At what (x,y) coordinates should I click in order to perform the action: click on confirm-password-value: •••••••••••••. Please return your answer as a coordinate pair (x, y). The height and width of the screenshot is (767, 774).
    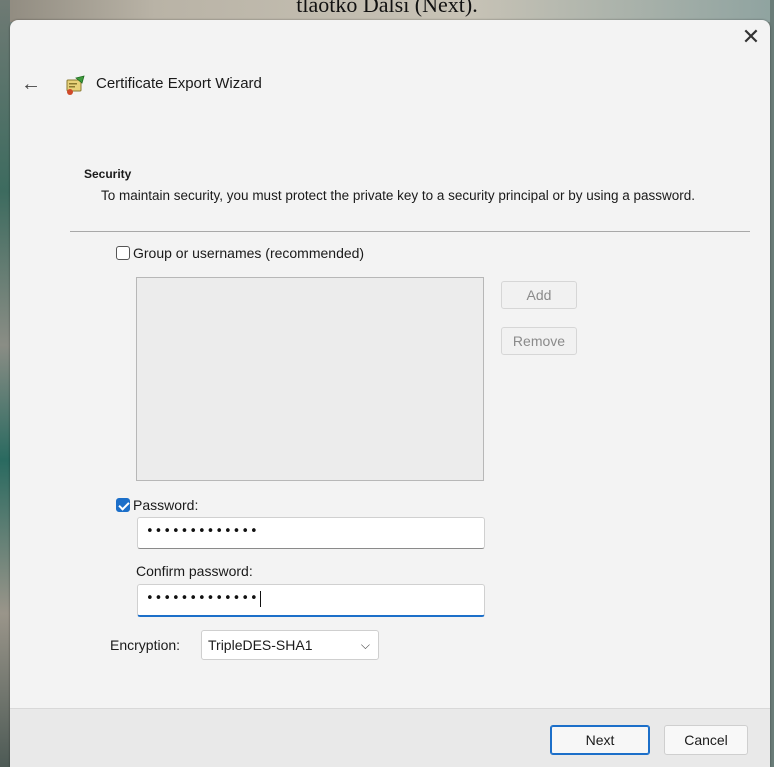
    Looking at the image, I should click on (202, 598).